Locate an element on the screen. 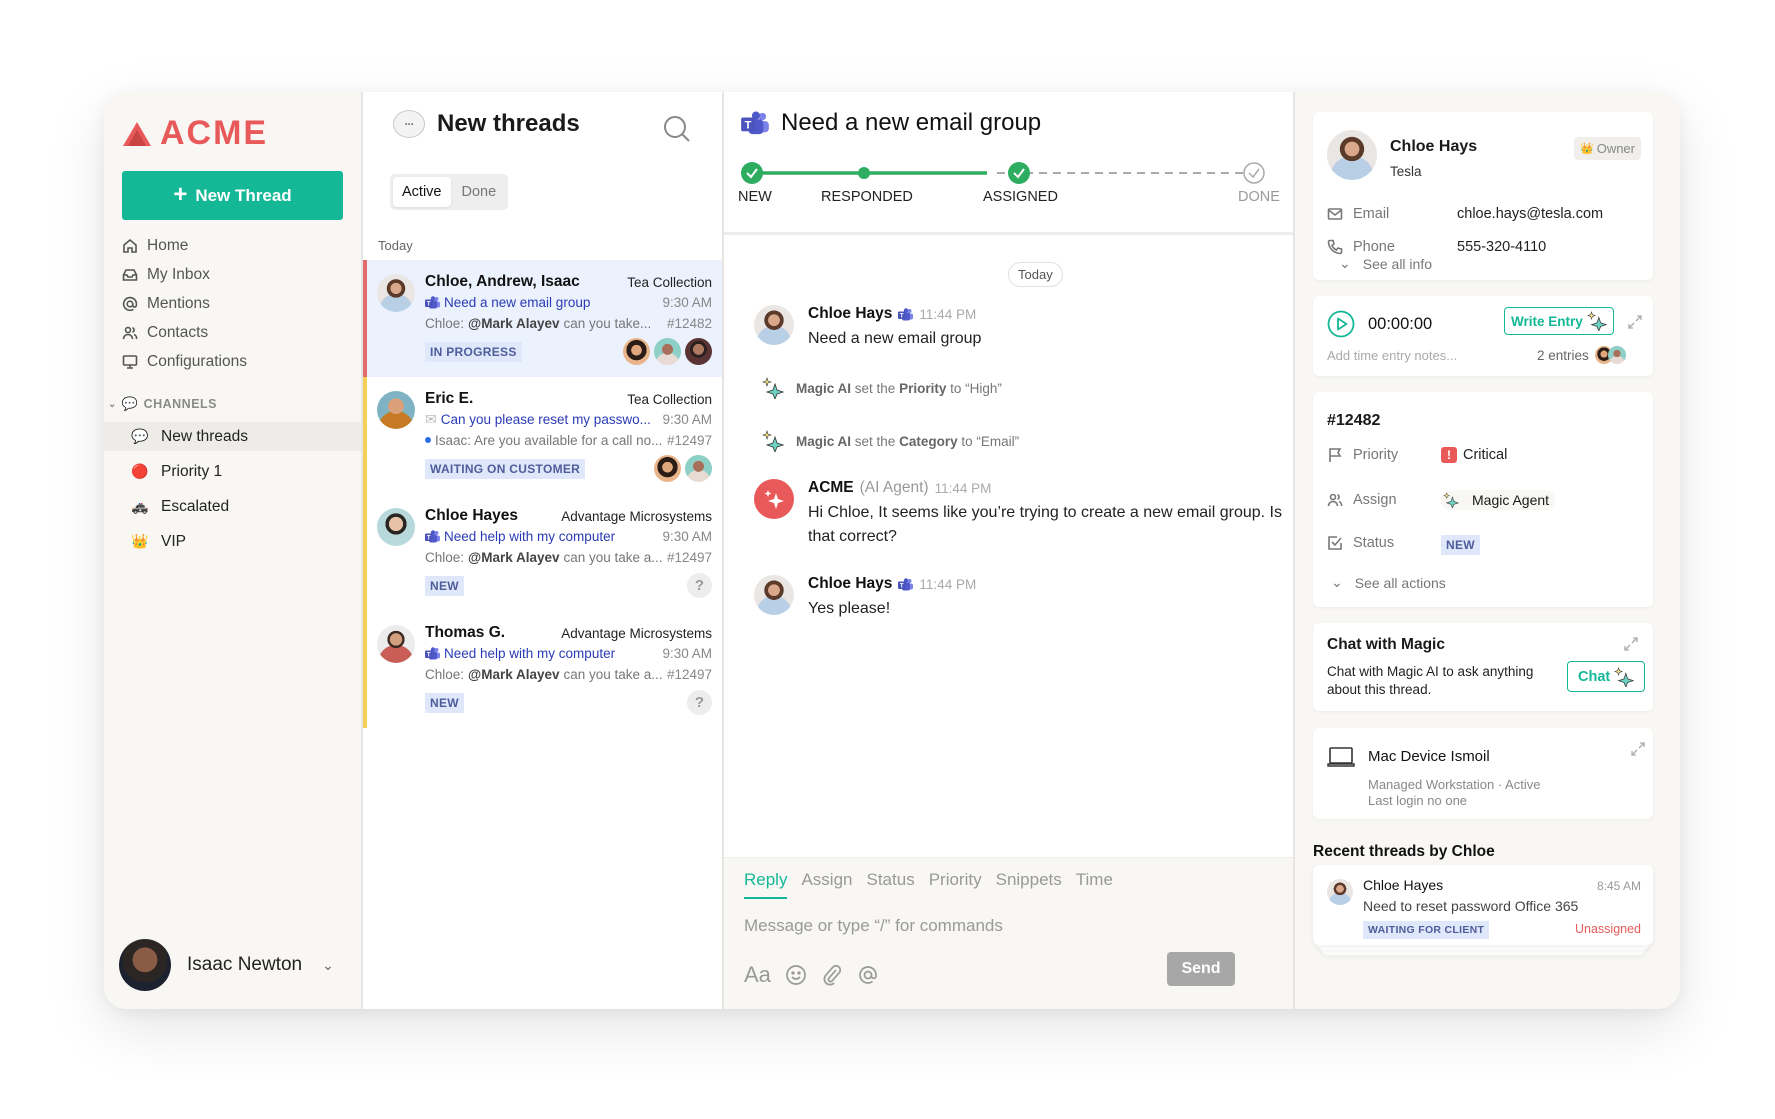 This screenshot has width=1775, height=1119. assign-row: Assign Magic Agent is located at coordinates (1441, 500).